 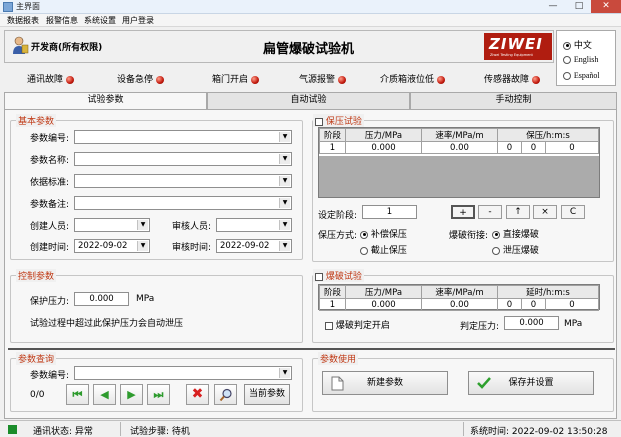 I want to click on tab-auto-test: 自动试验, so click(x=308, y=100).